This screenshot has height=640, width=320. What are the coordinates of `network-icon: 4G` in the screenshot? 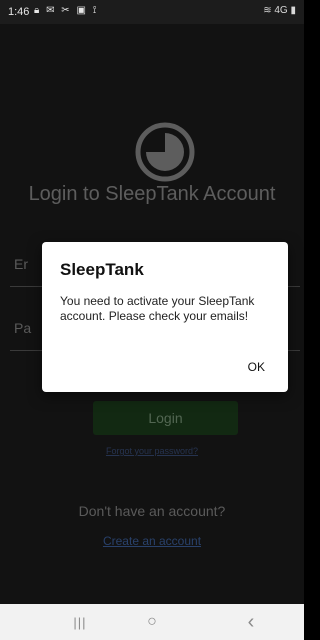 It's located at (281, 10).